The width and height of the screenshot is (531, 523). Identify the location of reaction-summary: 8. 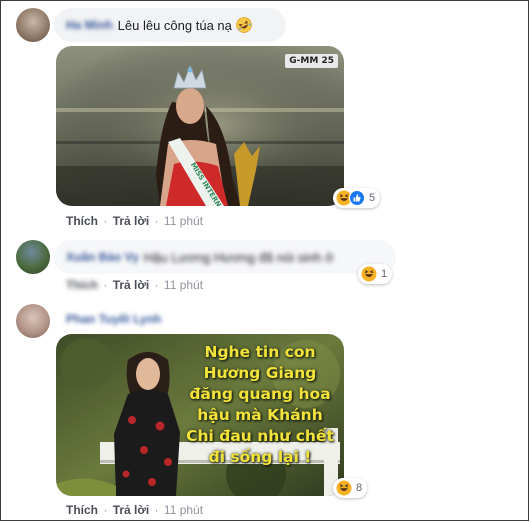
(350, 488).